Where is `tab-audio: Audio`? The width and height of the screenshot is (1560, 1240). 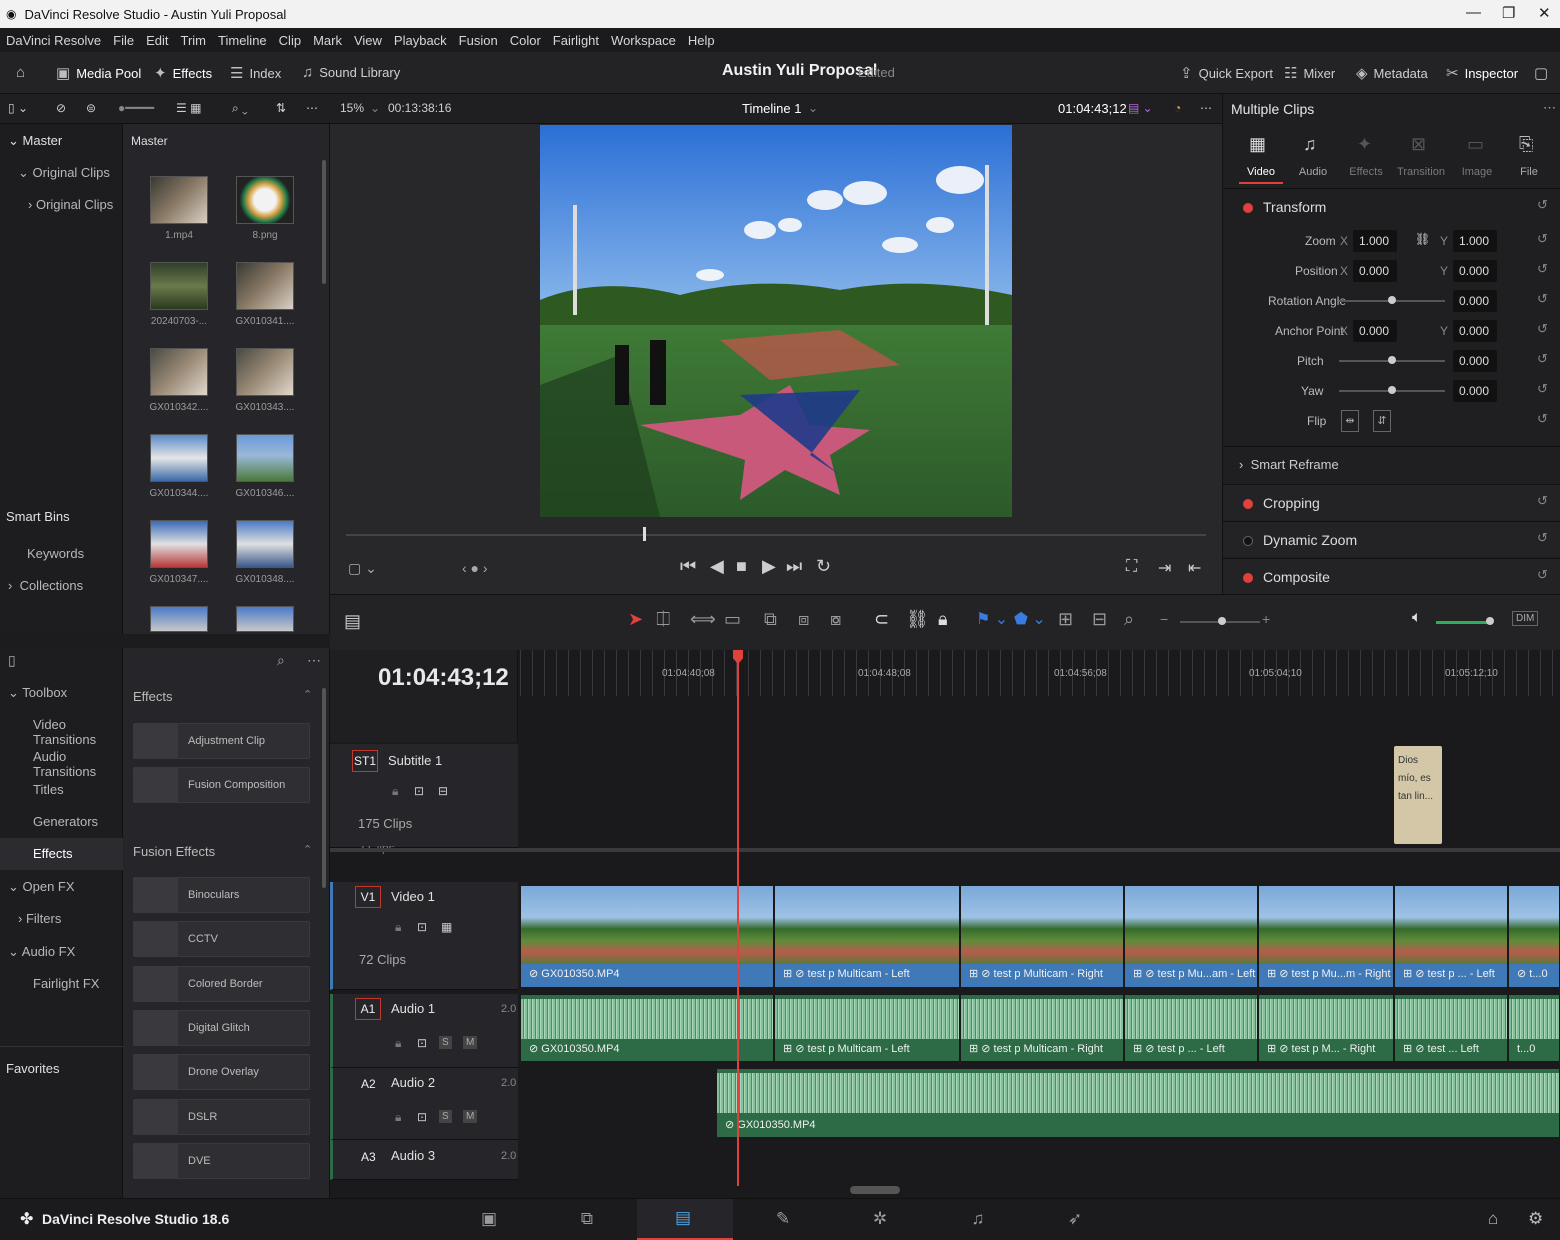 tab-audio: Audio is located at coordinates (1313, 172).